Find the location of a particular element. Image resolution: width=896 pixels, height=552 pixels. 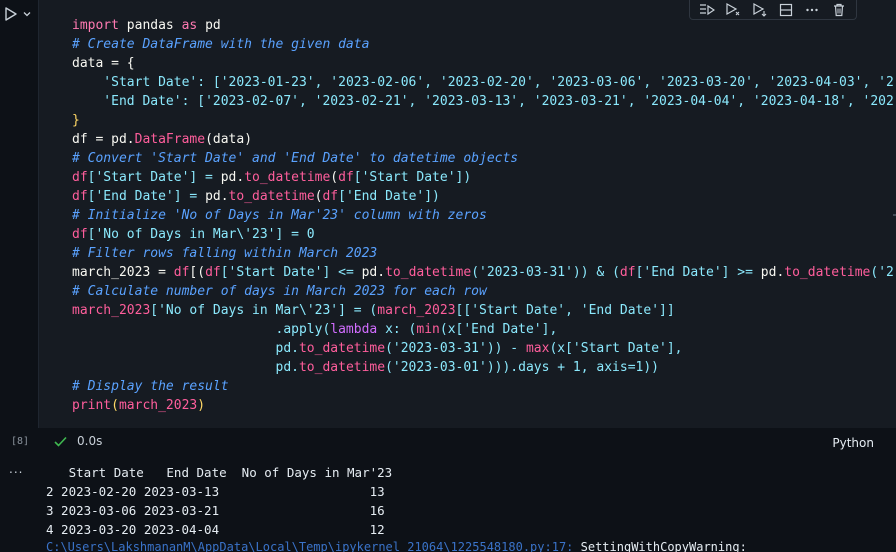

kernel-language-button: Python is located at coordinates (853, 443).